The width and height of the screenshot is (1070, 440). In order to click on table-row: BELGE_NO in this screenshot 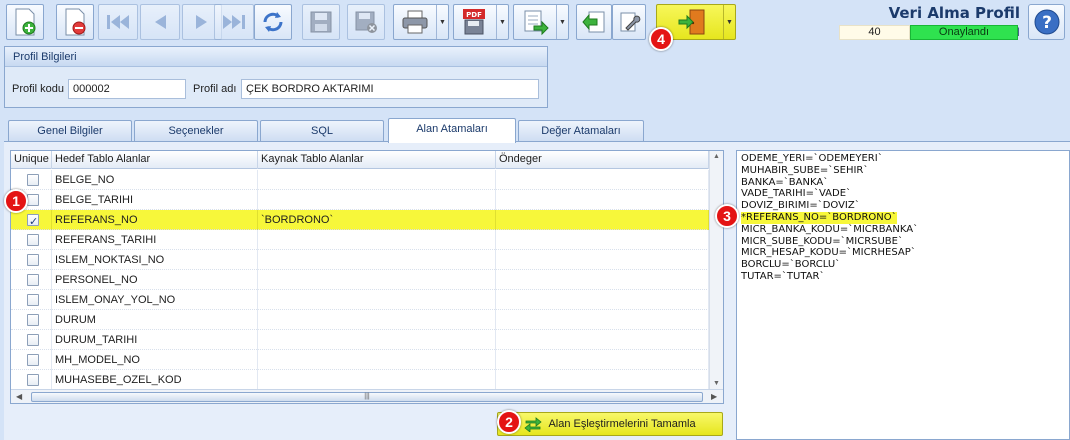, I will do `click(360, 180)`.